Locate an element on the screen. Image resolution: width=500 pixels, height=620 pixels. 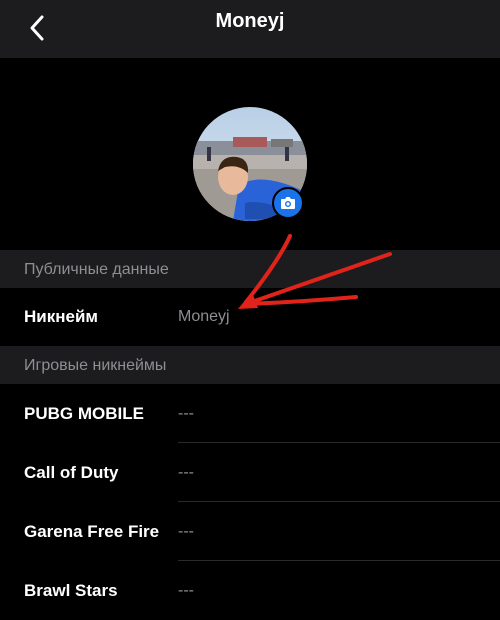
game-row-call-of-duty: Call of Duty --- is located at coordinates (250, 473).